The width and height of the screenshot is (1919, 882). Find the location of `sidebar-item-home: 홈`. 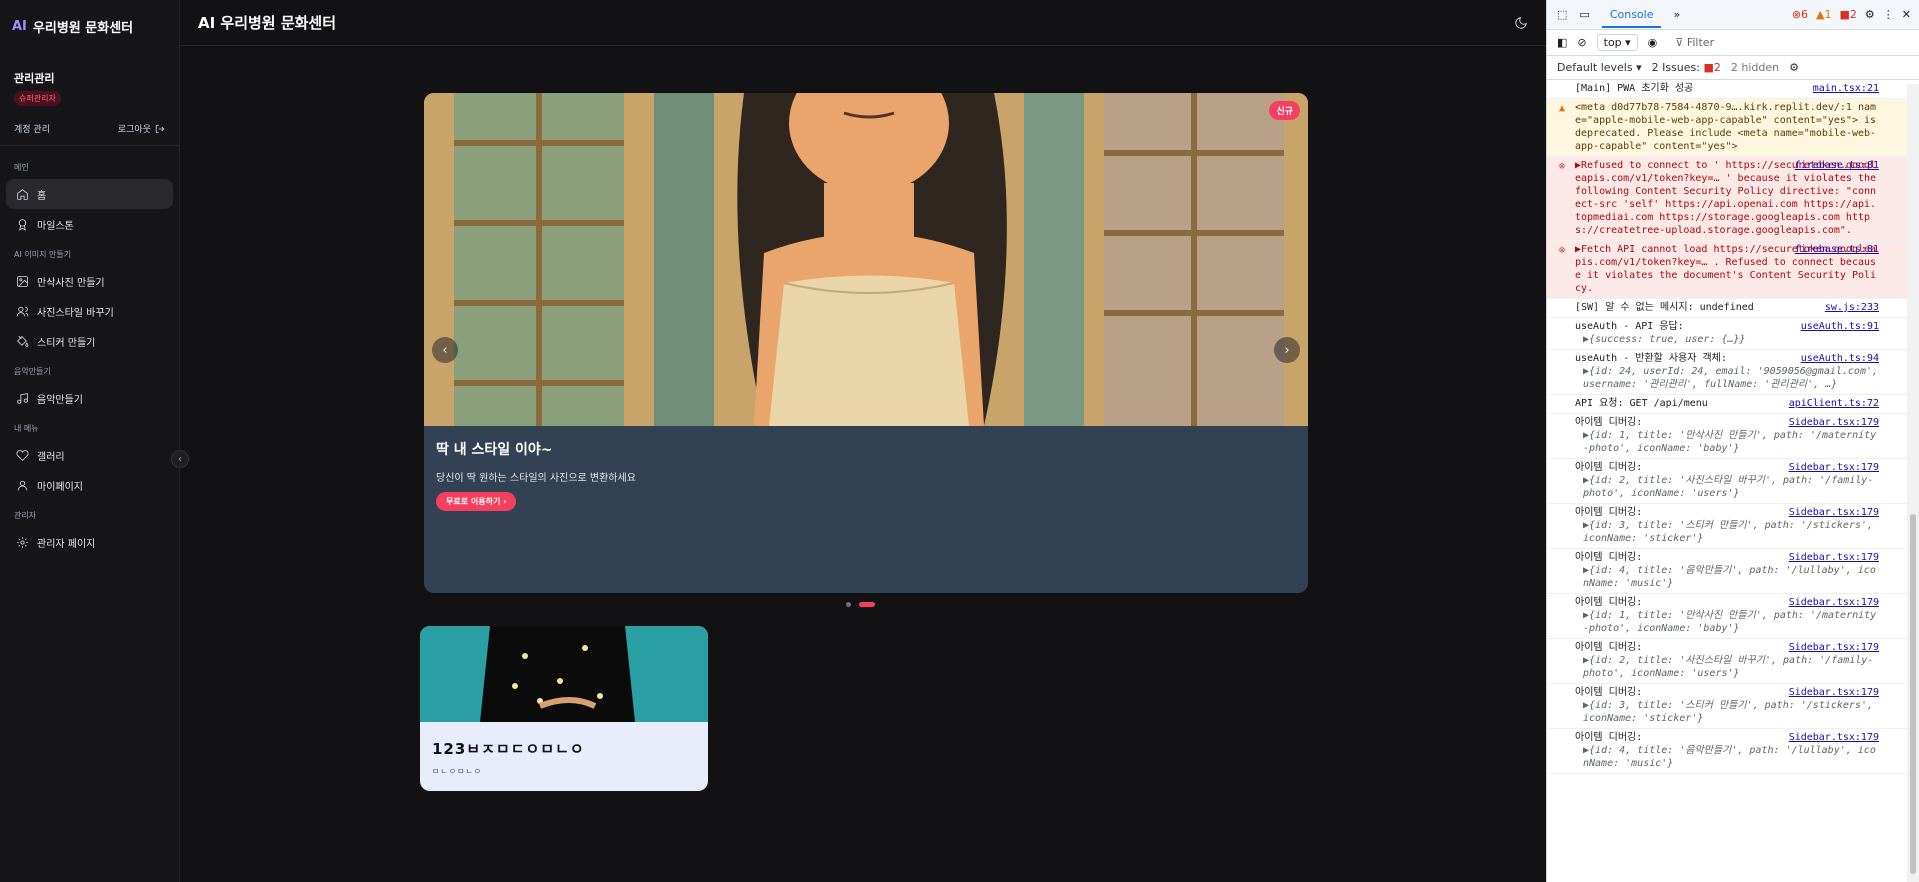

sidebar-item-home: 홈 is located at coordinates (89, 194).